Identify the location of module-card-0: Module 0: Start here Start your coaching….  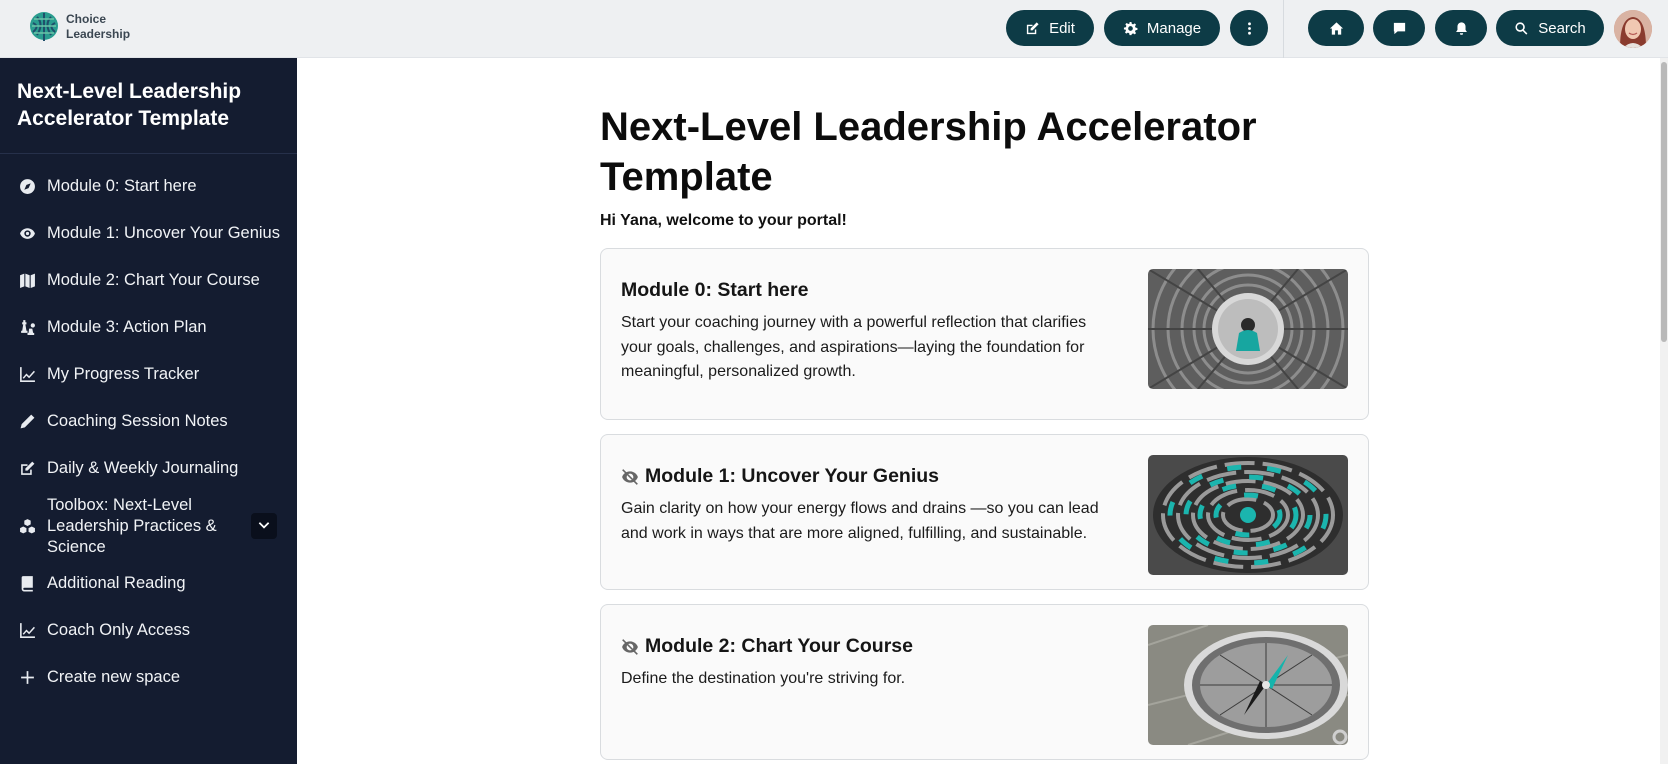
(984, 334).